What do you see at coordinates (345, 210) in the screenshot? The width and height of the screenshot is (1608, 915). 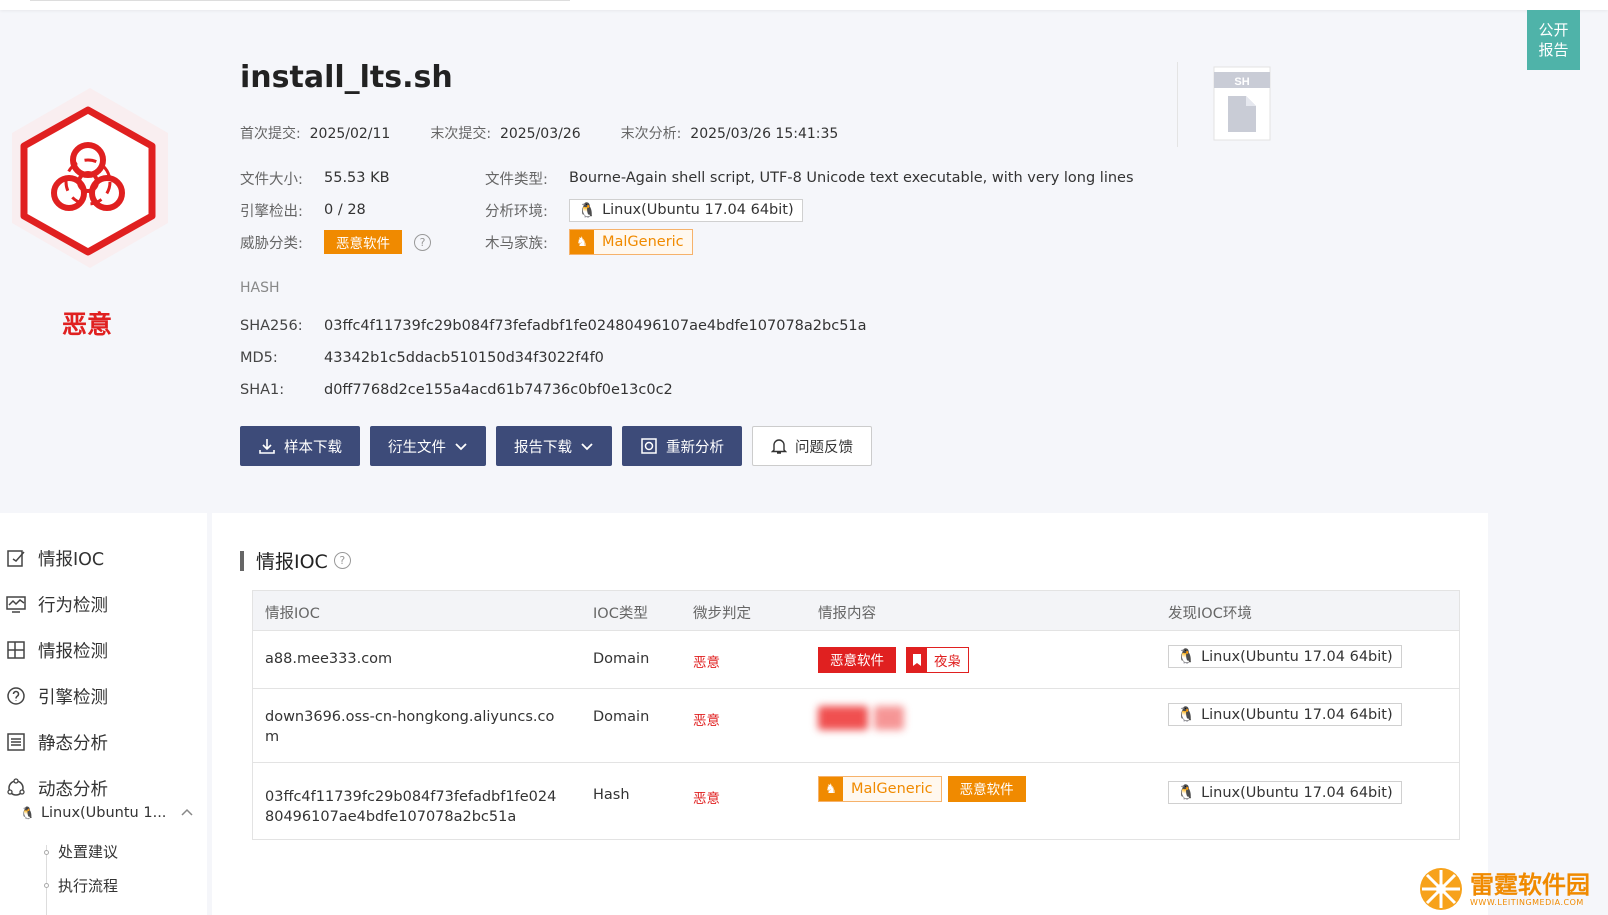 I see `engine-value: 0 / 28` at bounding box center [345, 210].